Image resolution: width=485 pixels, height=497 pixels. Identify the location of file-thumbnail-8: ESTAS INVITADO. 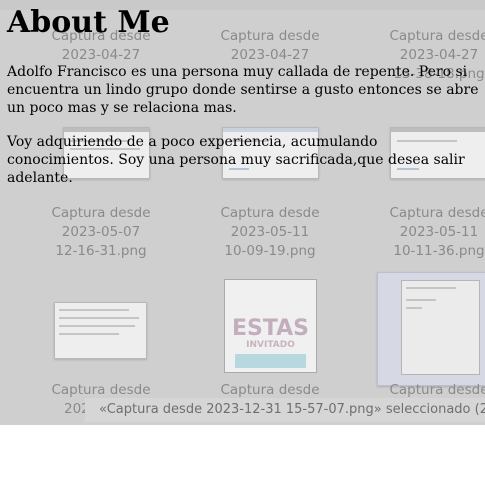
(270, 326).